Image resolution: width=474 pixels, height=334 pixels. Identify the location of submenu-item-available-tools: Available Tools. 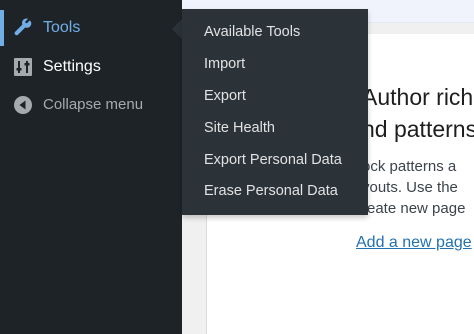
(252, 32).